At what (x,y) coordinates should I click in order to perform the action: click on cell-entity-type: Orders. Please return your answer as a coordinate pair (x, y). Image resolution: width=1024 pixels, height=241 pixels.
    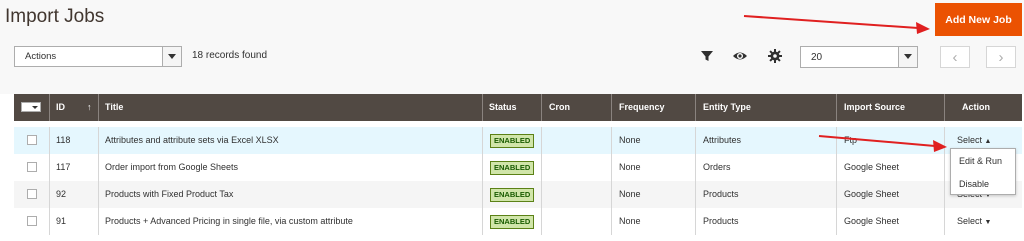
    Looking at the image, I should click on (717, 167).